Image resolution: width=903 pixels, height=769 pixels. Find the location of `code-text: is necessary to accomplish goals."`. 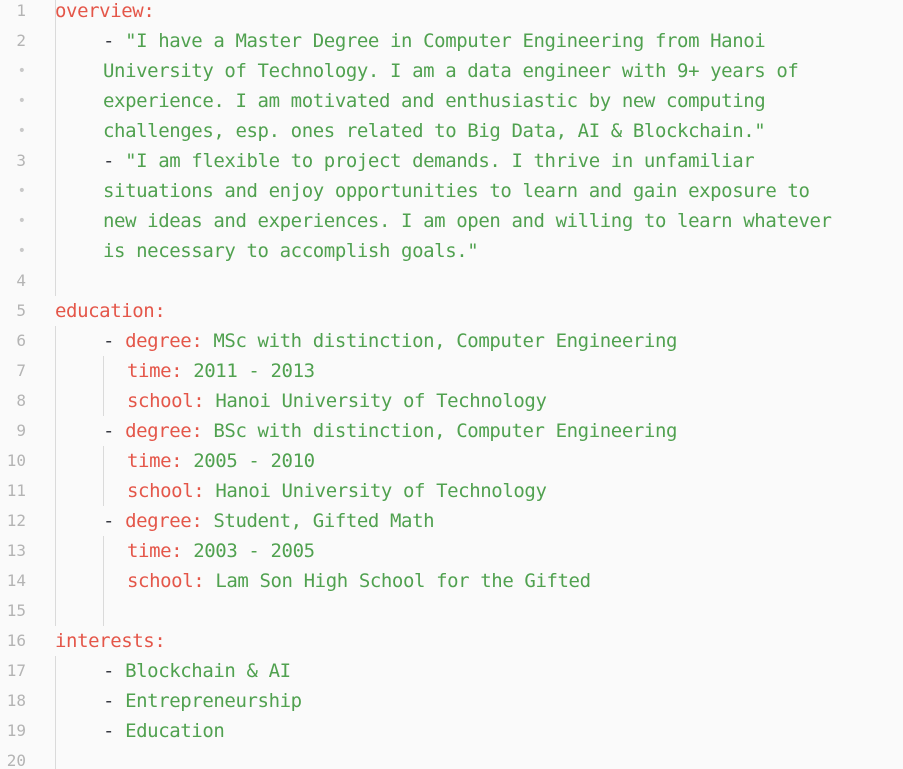

code-text: is necessary to accomplish goals." is located at coordinates (291, 251).